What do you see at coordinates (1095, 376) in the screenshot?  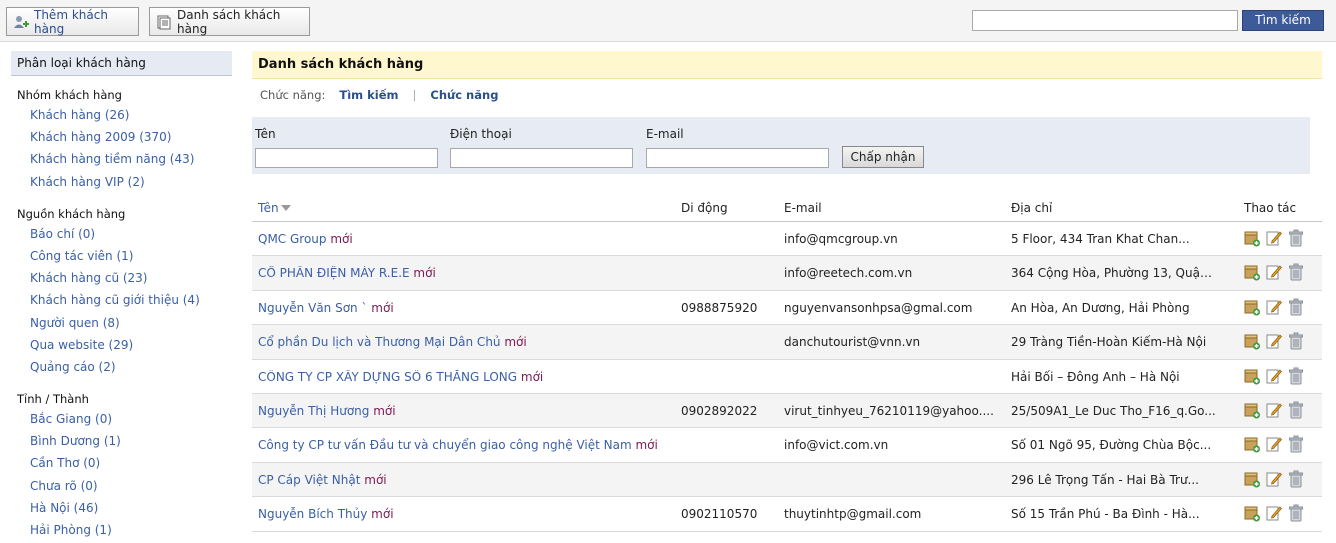 I see `customer-address: Hải Bối – Đông Anh – Hà Nội` at bounding box center [1095, 376].